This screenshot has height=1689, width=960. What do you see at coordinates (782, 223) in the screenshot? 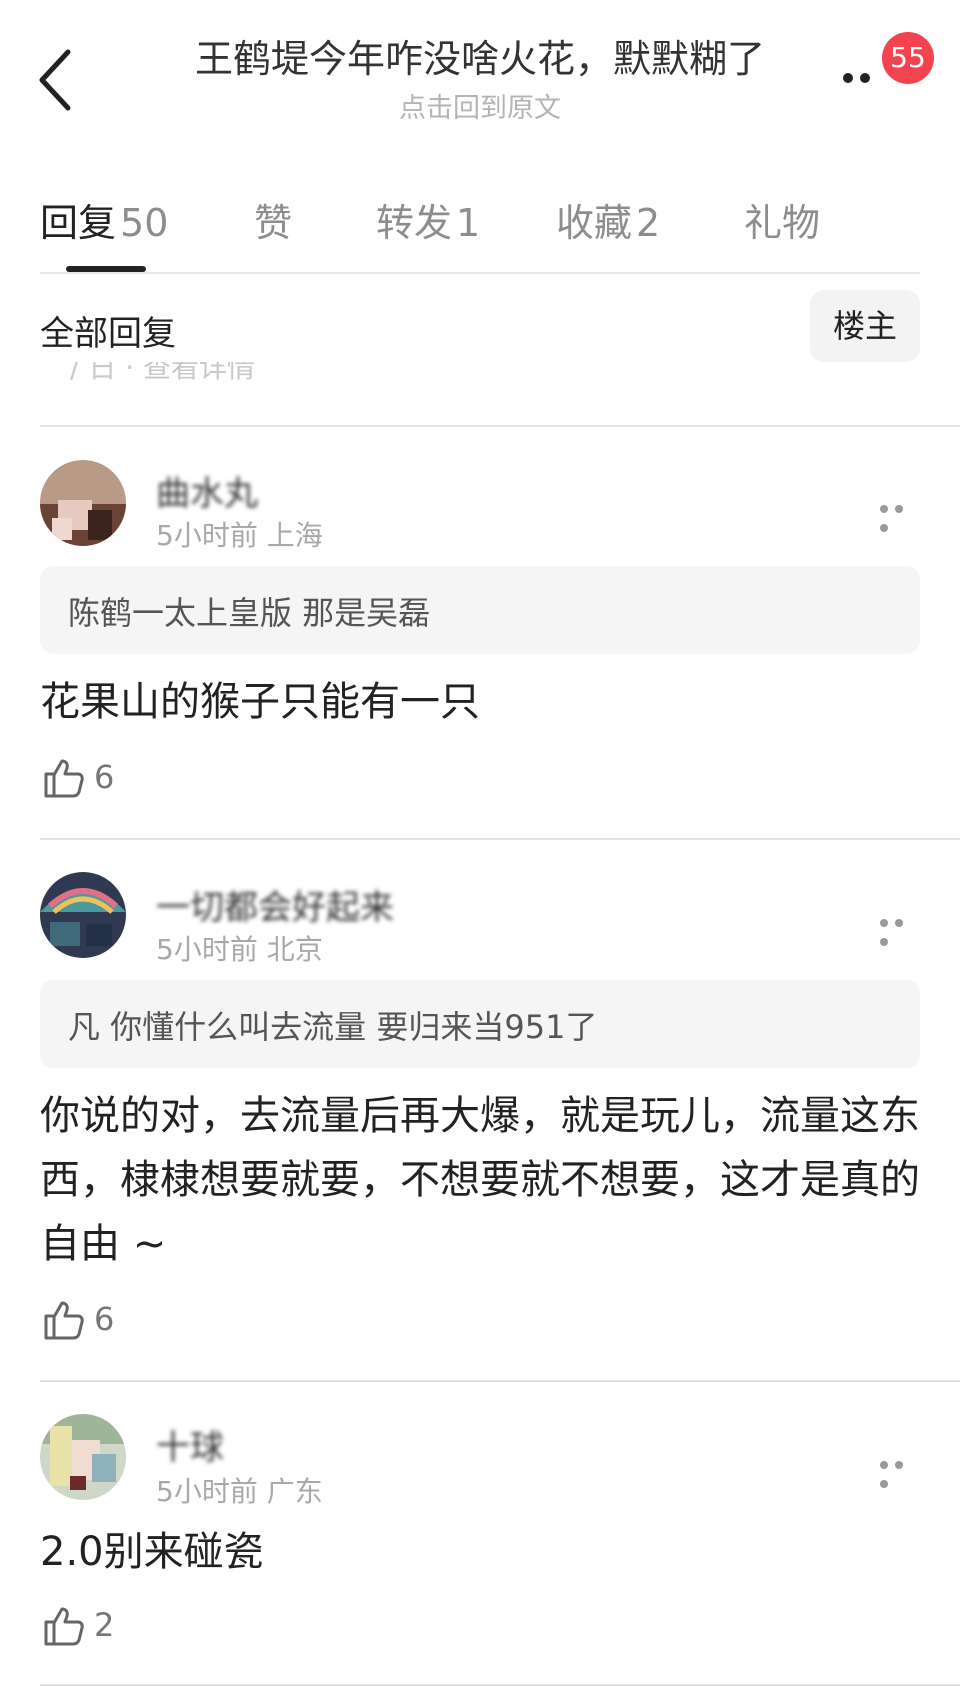
I see `tab-gifts-label: 礼物` at bounding box center [782, 223].